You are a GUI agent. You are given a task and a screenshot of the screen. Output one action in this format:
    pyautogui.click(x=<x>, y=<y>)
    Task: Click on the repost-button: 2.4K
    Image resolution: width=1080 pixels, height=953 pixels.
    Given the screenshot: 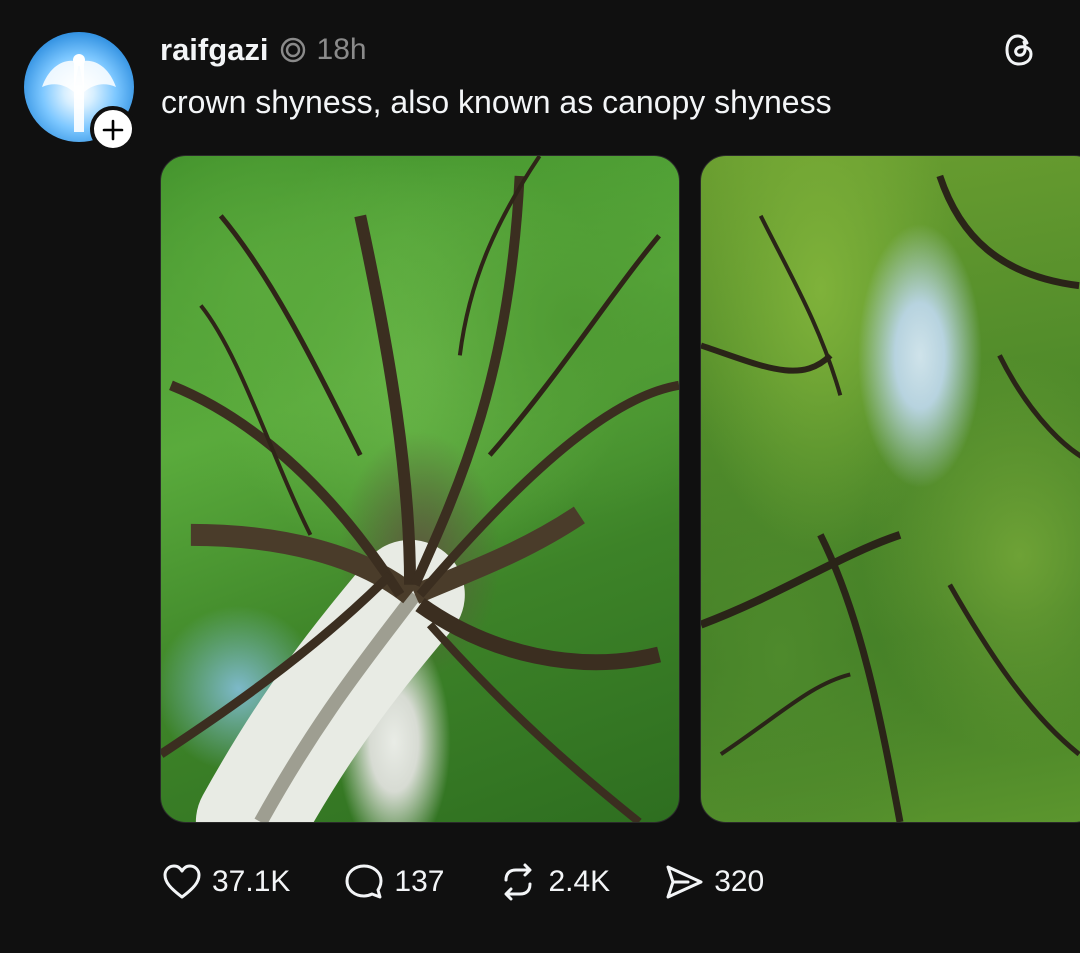 What is the action you would take?
    pyautogui.click(x=553, y=882)
    